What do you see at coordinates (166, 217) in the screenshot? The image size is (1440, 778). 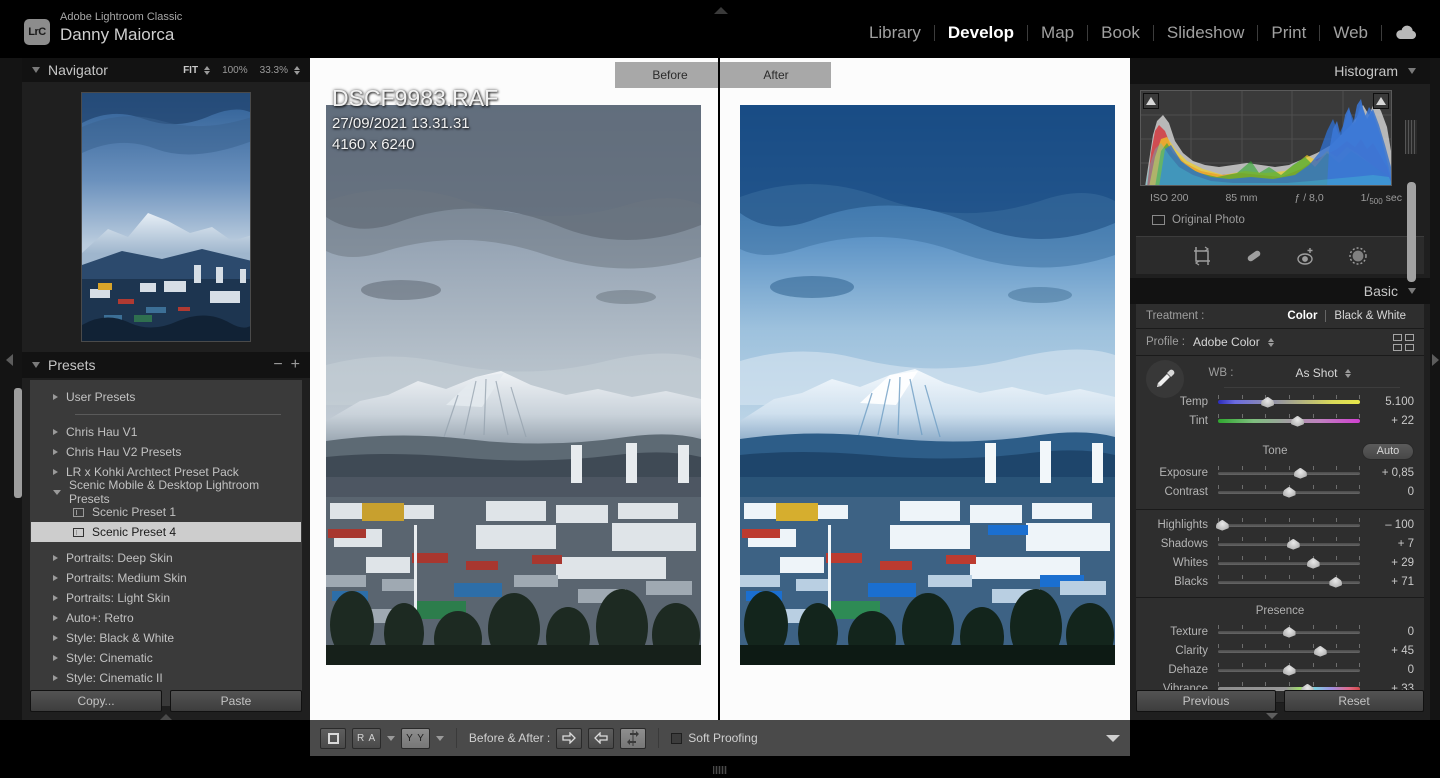 I see `navigator-thumbnail` at bounding box center [166, 217].